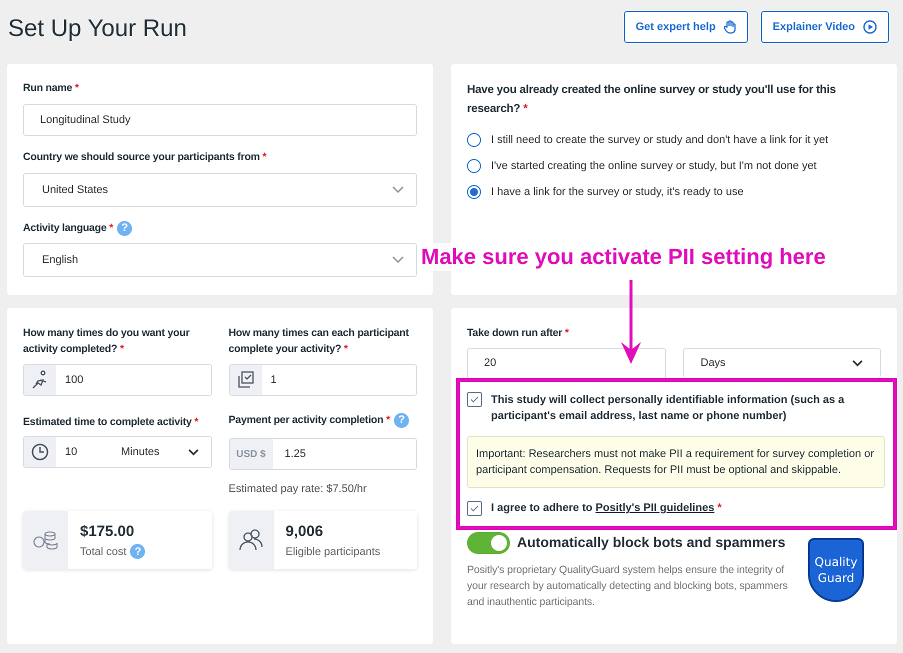  Describe the element at coordinates (108, 531) in the screenshot. I see `stat-value: $175.00` at that location.